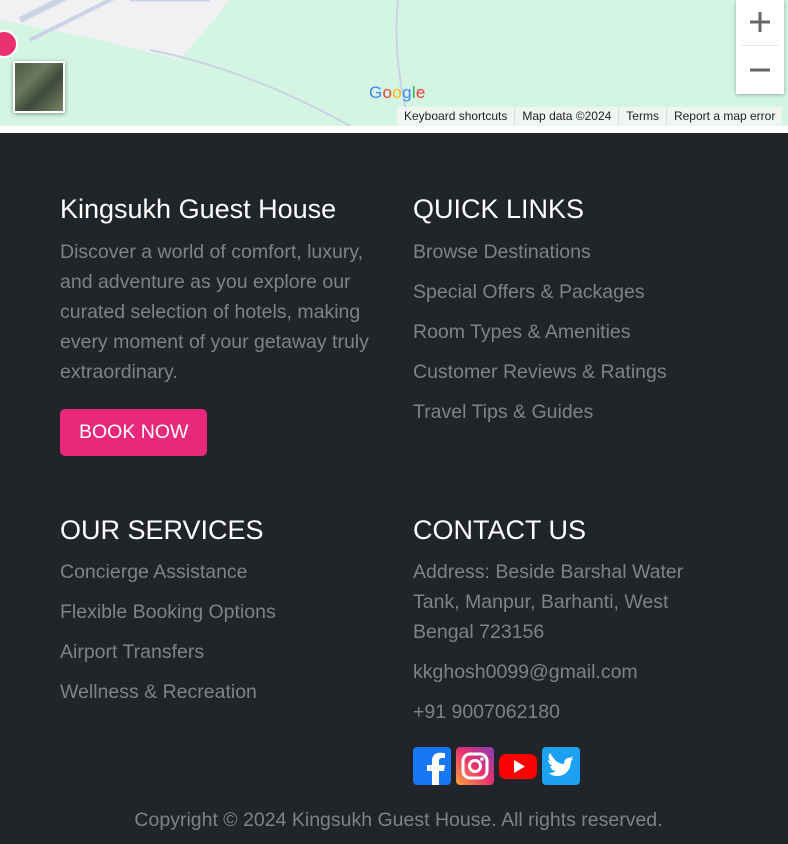 This screenshot has height=844, width=788. What do you see at coordinates (566, 116) in the screenshot?
I see `map-data-text: Map data ©2024` at bounding box center [566, 116].